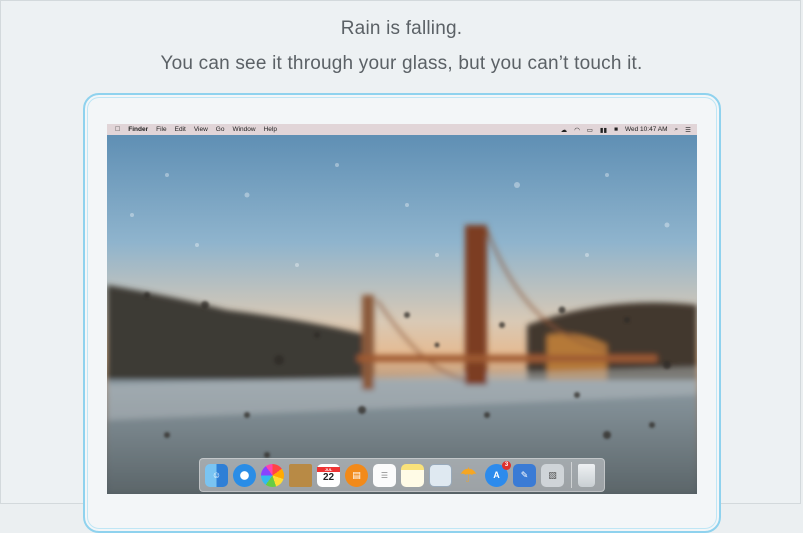 This screenshot has height=533, width=803. What do you see at coordinates (244, 475) in the screenshot?
I see `safari-icon: ➚` at bounding box center [244, 475].